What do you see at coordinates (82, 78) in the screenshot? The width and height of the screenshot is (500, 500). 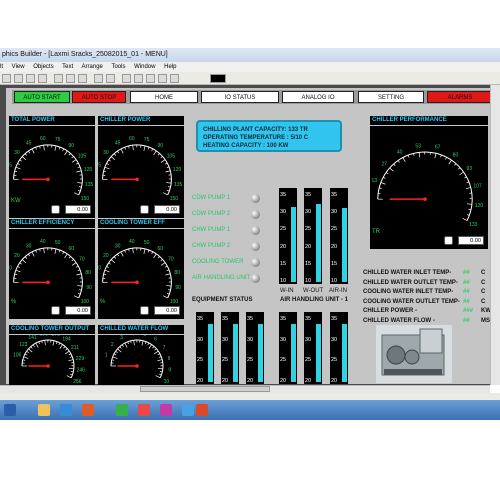 I see `paste-icon` at bounding box center [82, 78].